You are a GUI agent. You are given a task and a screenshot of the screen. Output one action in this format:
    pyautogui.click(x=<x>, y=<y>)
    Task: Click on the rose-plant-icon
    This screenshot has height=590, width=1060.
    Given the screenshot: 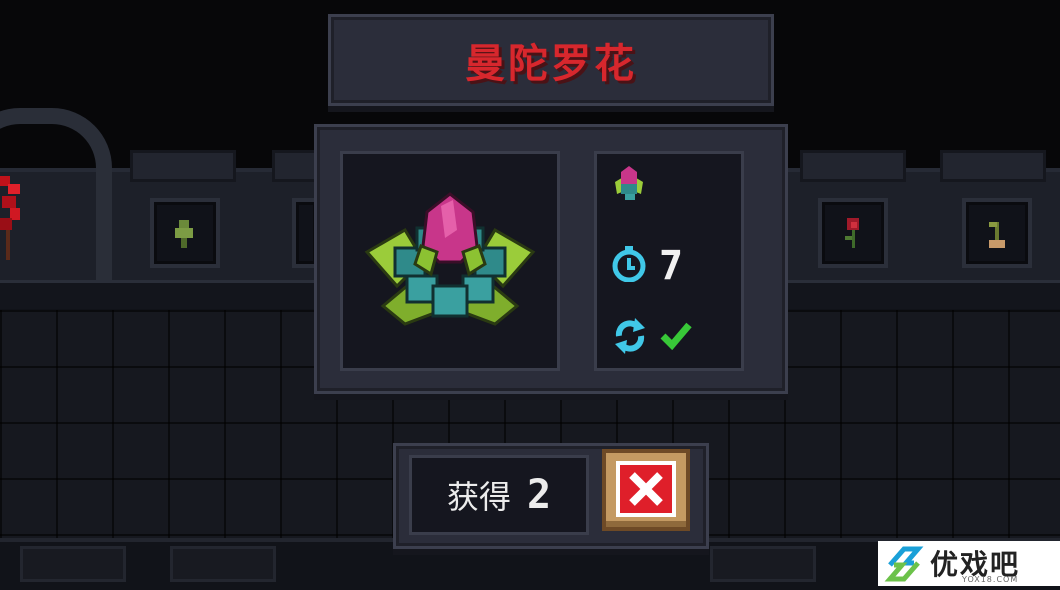 What is the action you would take?
    pyautogui.click(x=852, y=233)
    